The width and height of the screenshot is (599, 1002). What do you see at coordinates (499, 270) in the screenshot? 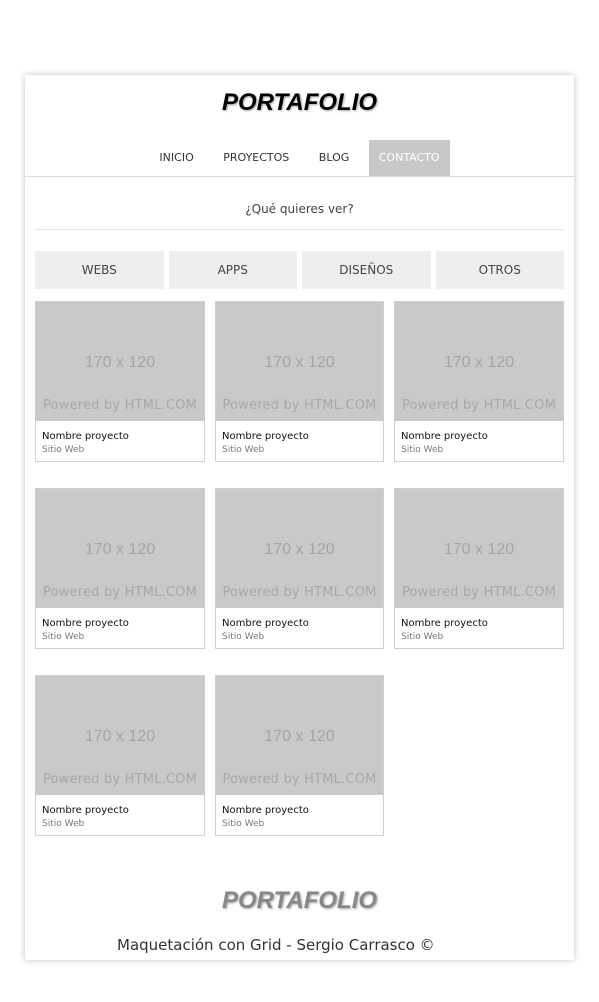
I see `filter-otros-button: OTROS` at bounding box center [499, 270].